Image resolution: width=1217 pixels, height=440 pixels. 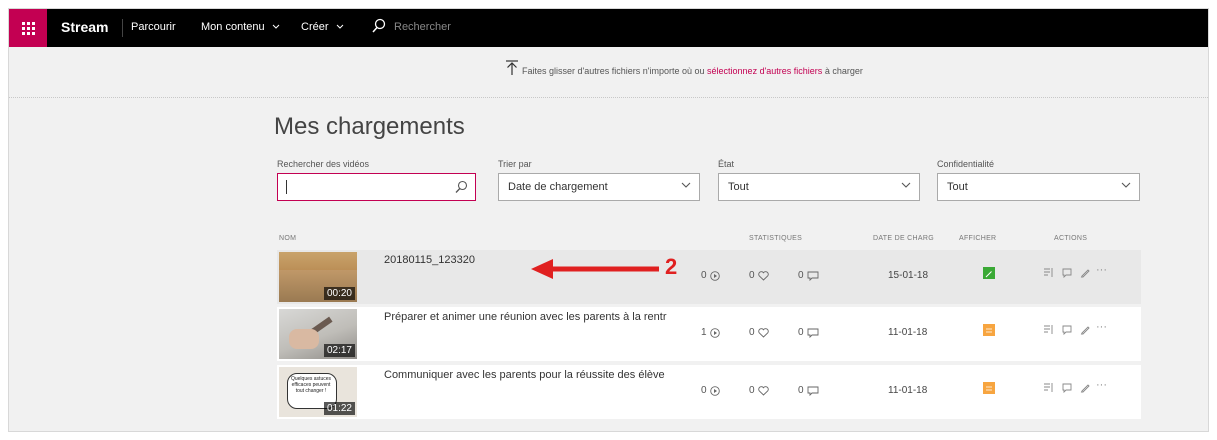 What do you see at coordinates (515, 164) in the screenshot?
I see `sort-by-label: Trier par` at bounding box center [515, 164].